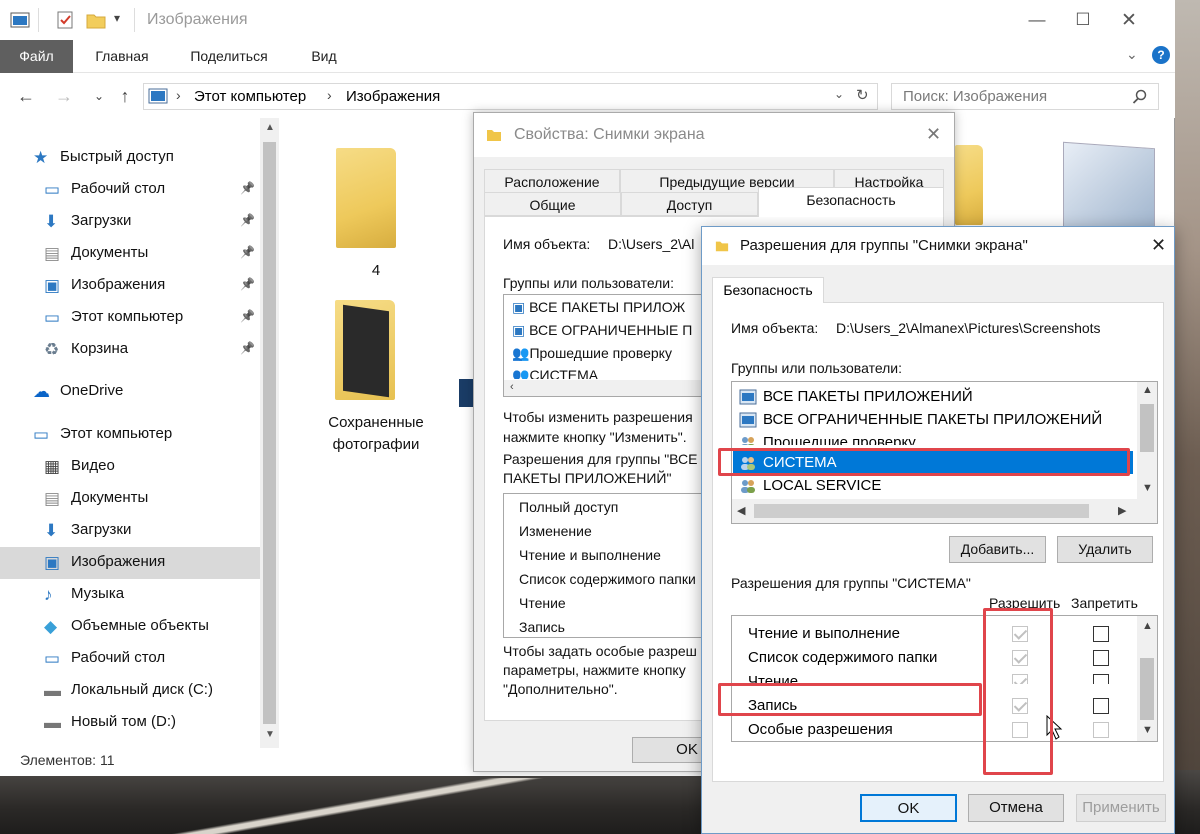 This screenshot has width=1200, height=834. Describe the element at coordinates (376, 270) in the screenshot. I see `folder-label: 4` at that location.